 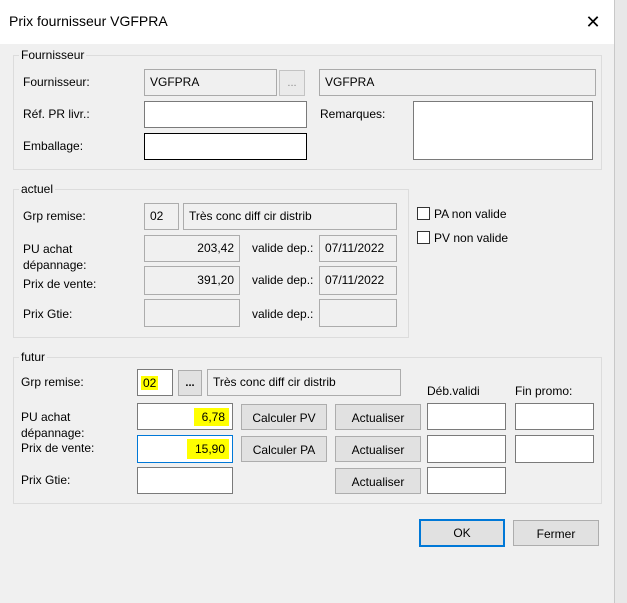 I want to click on deb-validite-gtie-input, so click(x=466, y=480).